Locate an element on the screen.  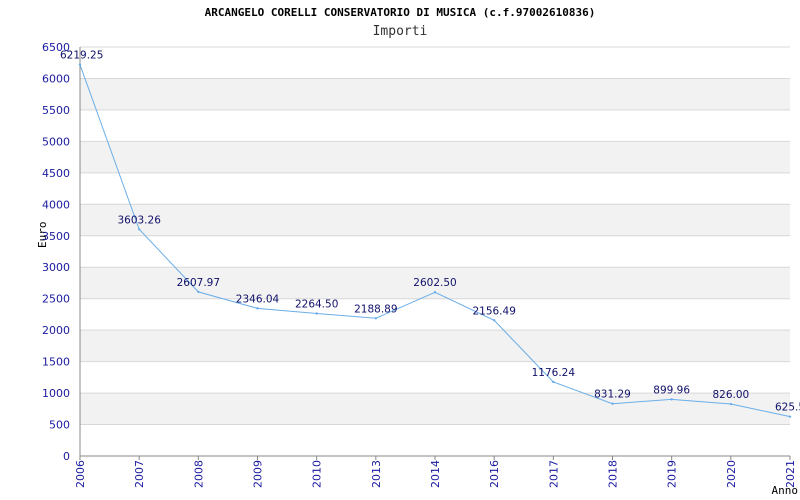
data-label: 2602.50 is located at coordinates (434, 283).